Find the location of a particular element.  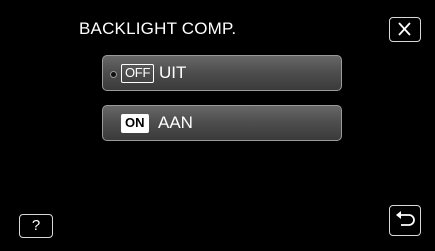

option-off-button: OFF UIT is located at coordinates (222, 73).